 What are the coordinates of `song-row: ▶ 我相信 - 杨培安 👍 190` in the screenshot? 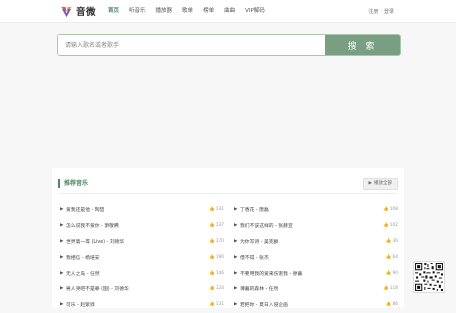 It's located at (142, 257).